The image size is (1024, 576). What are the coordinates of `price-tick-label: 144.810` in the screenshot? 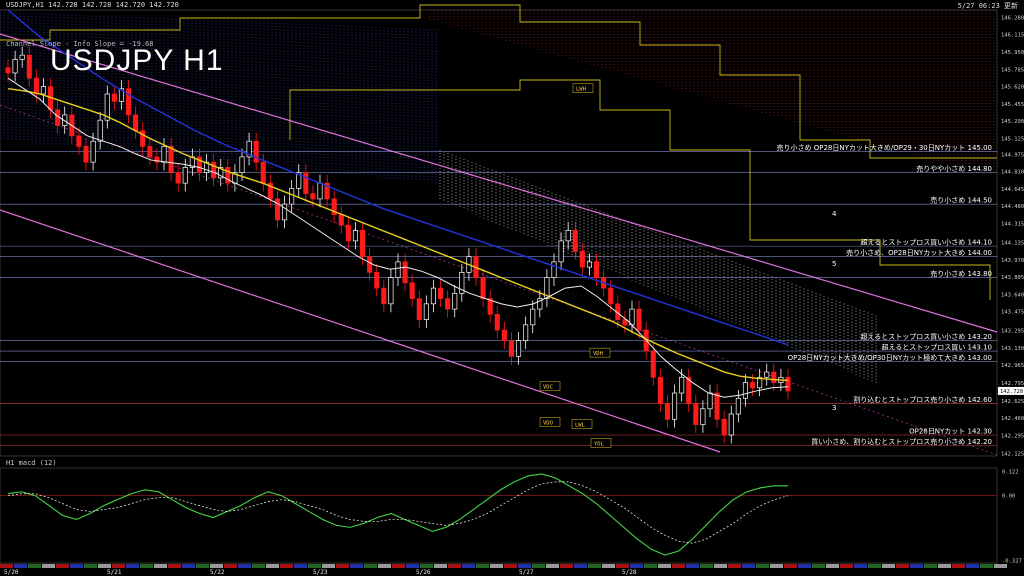 It's located at (1012, 173).